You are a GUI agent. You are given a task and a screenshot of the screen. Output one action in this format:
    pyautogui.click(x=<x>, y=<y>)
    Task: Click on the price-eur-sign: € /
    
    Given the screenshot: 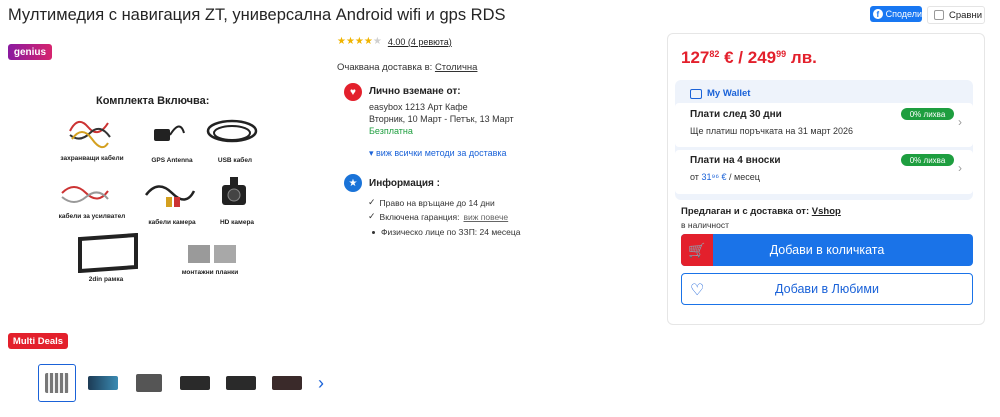 What is the action you would take?
    pyautogui.click(x=734, y=57)
    